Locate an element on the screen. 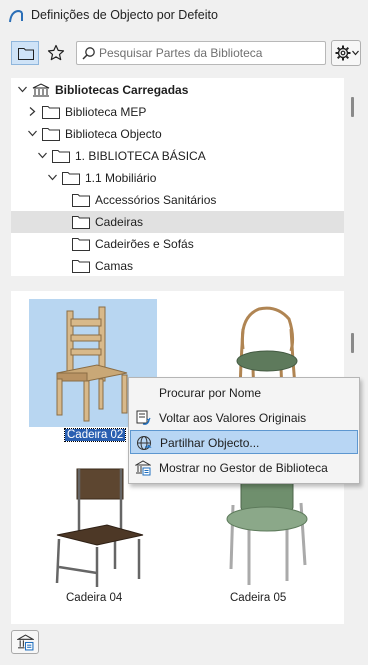 The height and width of the screenshot is (665, 368). settings-menu-button is located at coordinates (346, 53).